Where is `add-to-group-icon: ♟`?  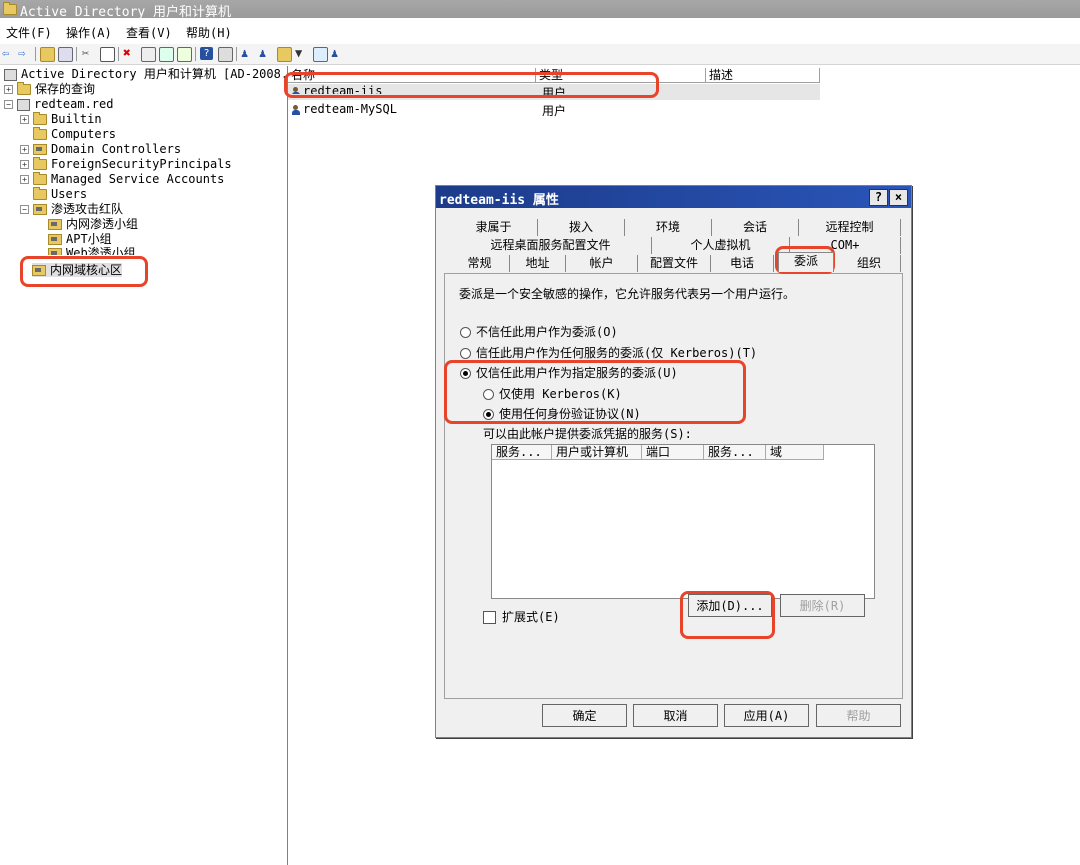 add-to-group-icon: ♟ is located at coordinates (337, 53).